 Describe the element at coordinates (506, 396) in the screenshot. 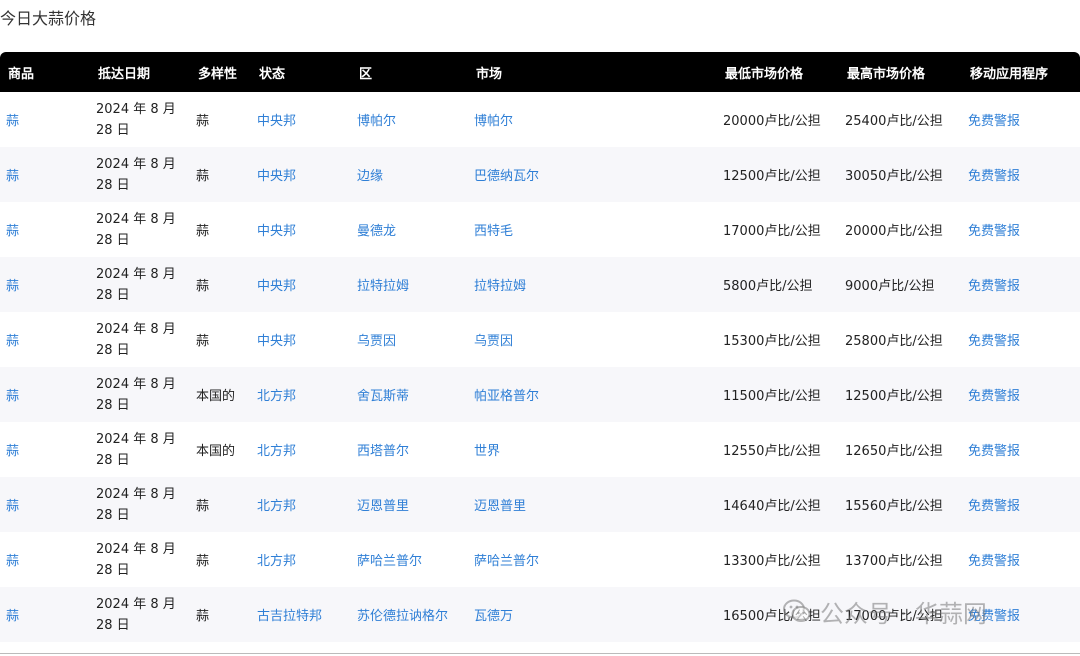

I see `market-link: 帕亚格普尔` at that location.